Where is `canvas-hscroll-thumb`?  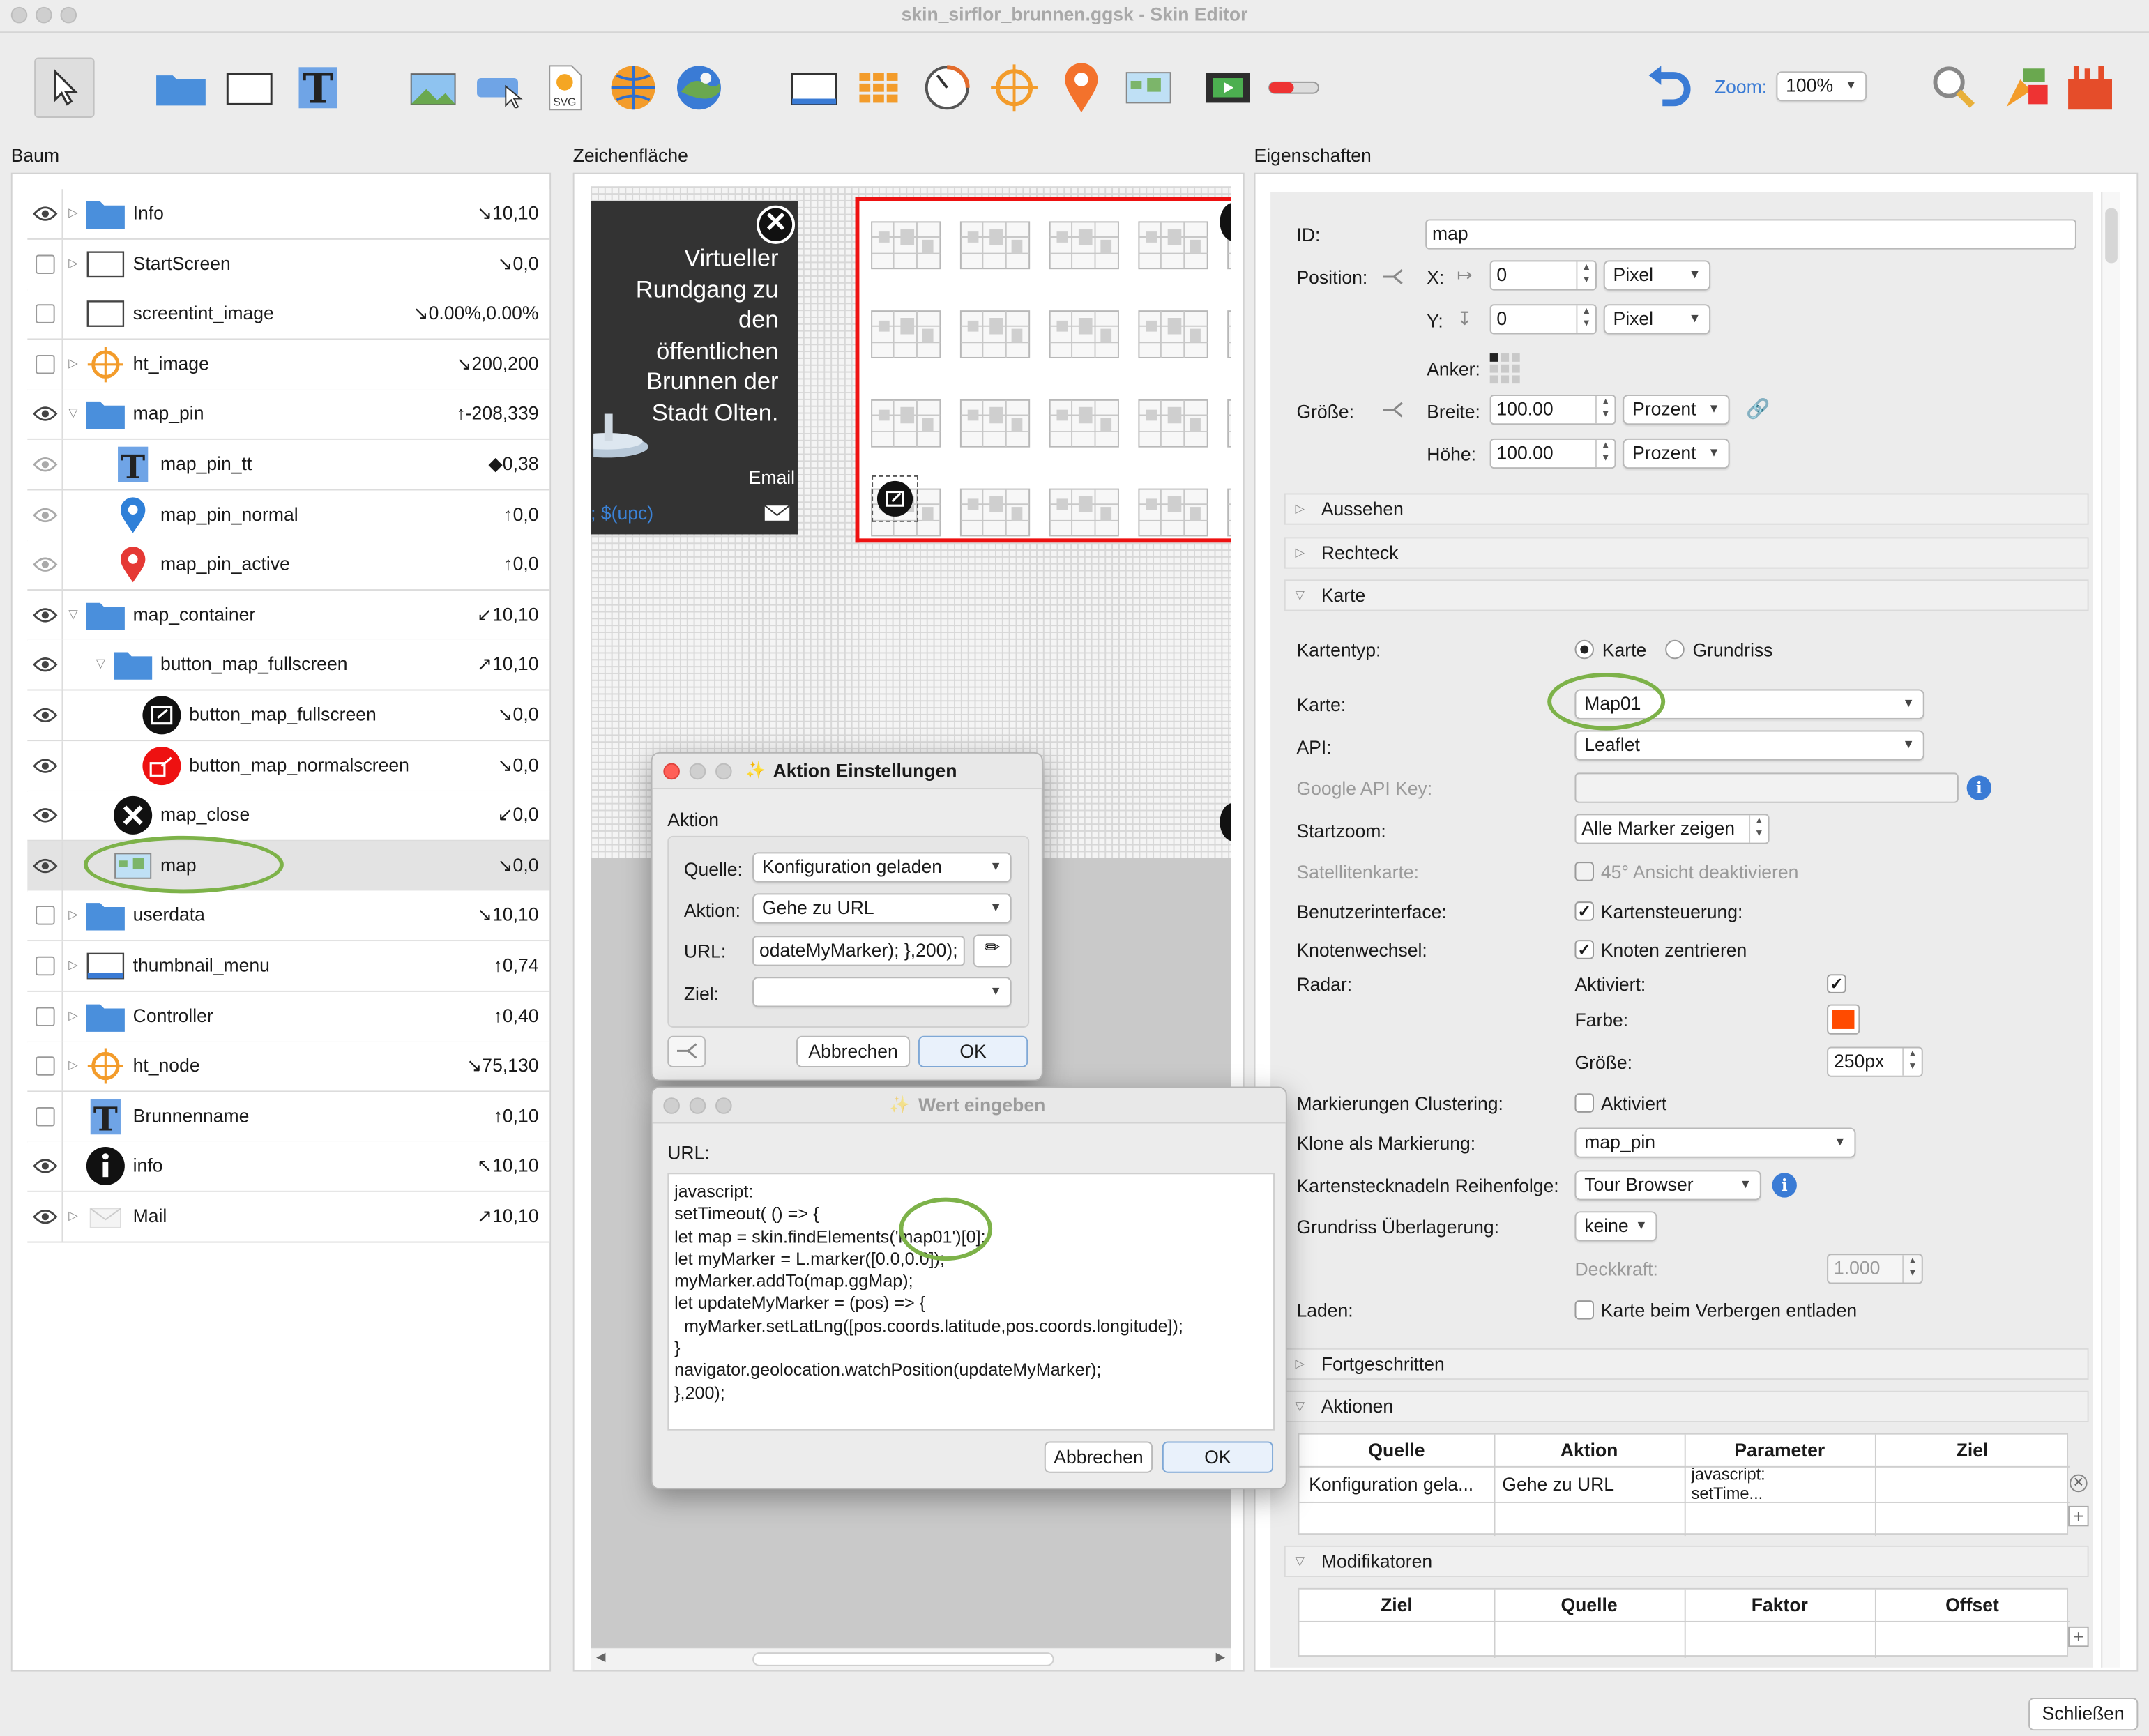 canvas-hscroll-thumb is located at coordinates (903, 1659).